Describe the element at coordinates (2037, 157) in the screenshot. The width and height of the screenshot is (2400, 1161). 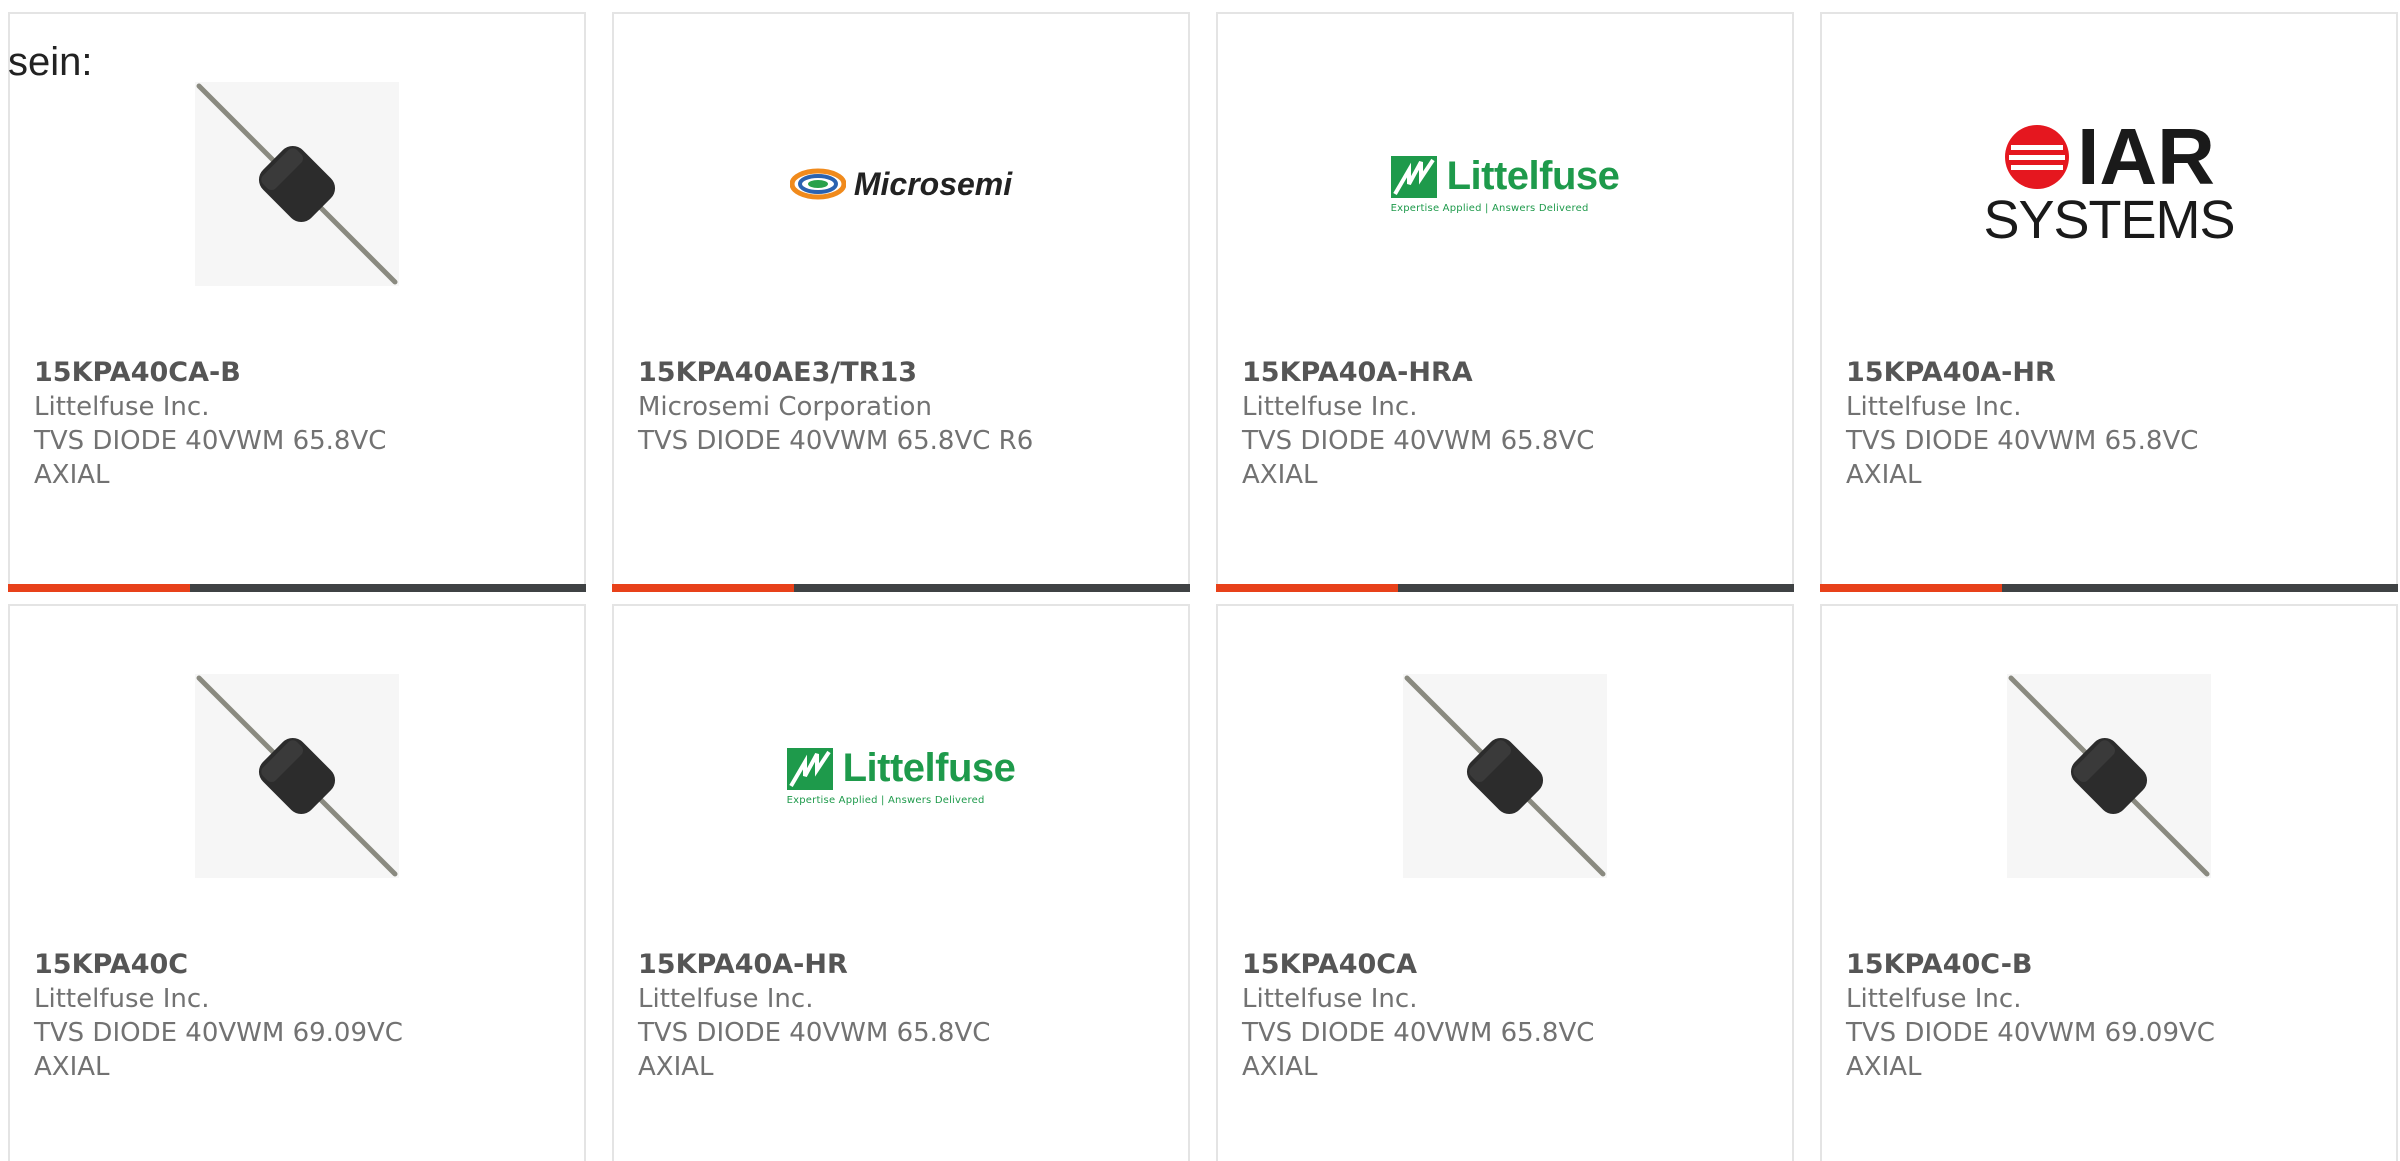
I see `iar-globe-icon` at that location.